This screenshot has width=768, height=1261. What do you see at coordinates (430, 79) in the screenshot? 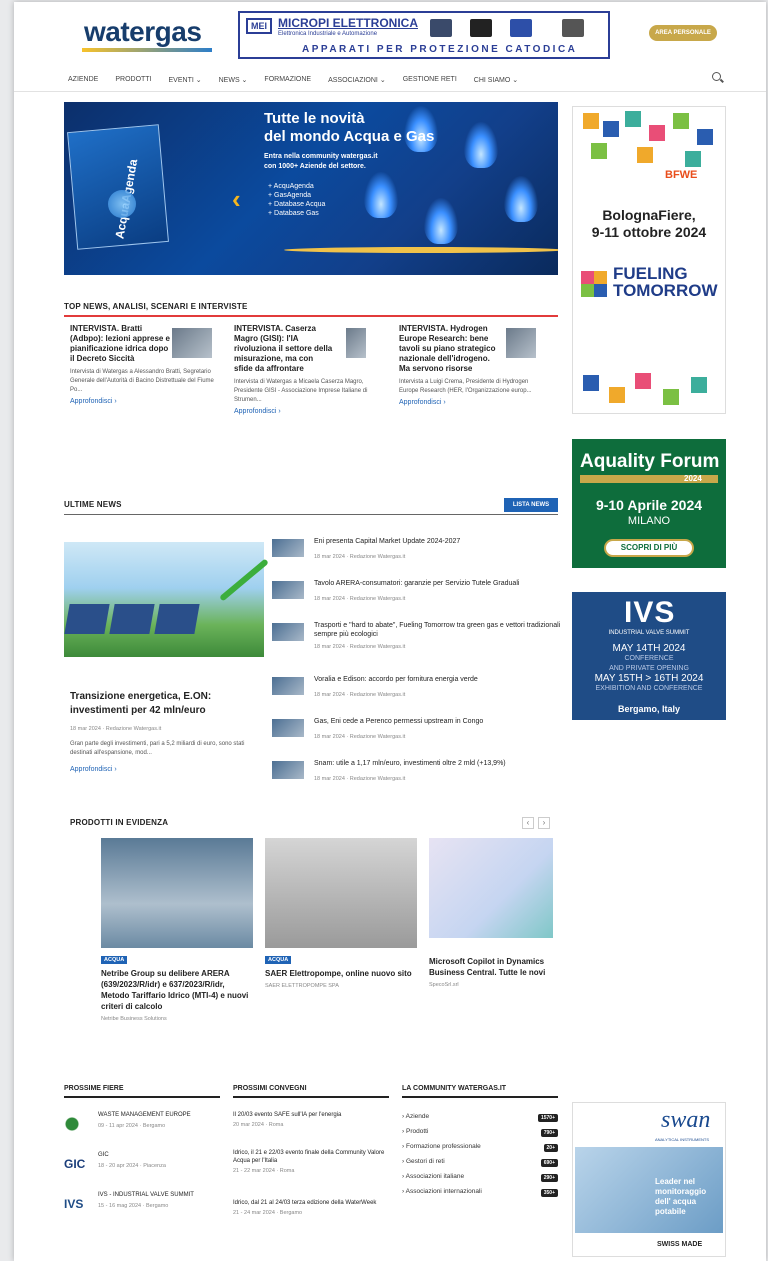
I see `nav-item-gestione-reti: GESTIONE RETI` at bounding box center [430, 79].